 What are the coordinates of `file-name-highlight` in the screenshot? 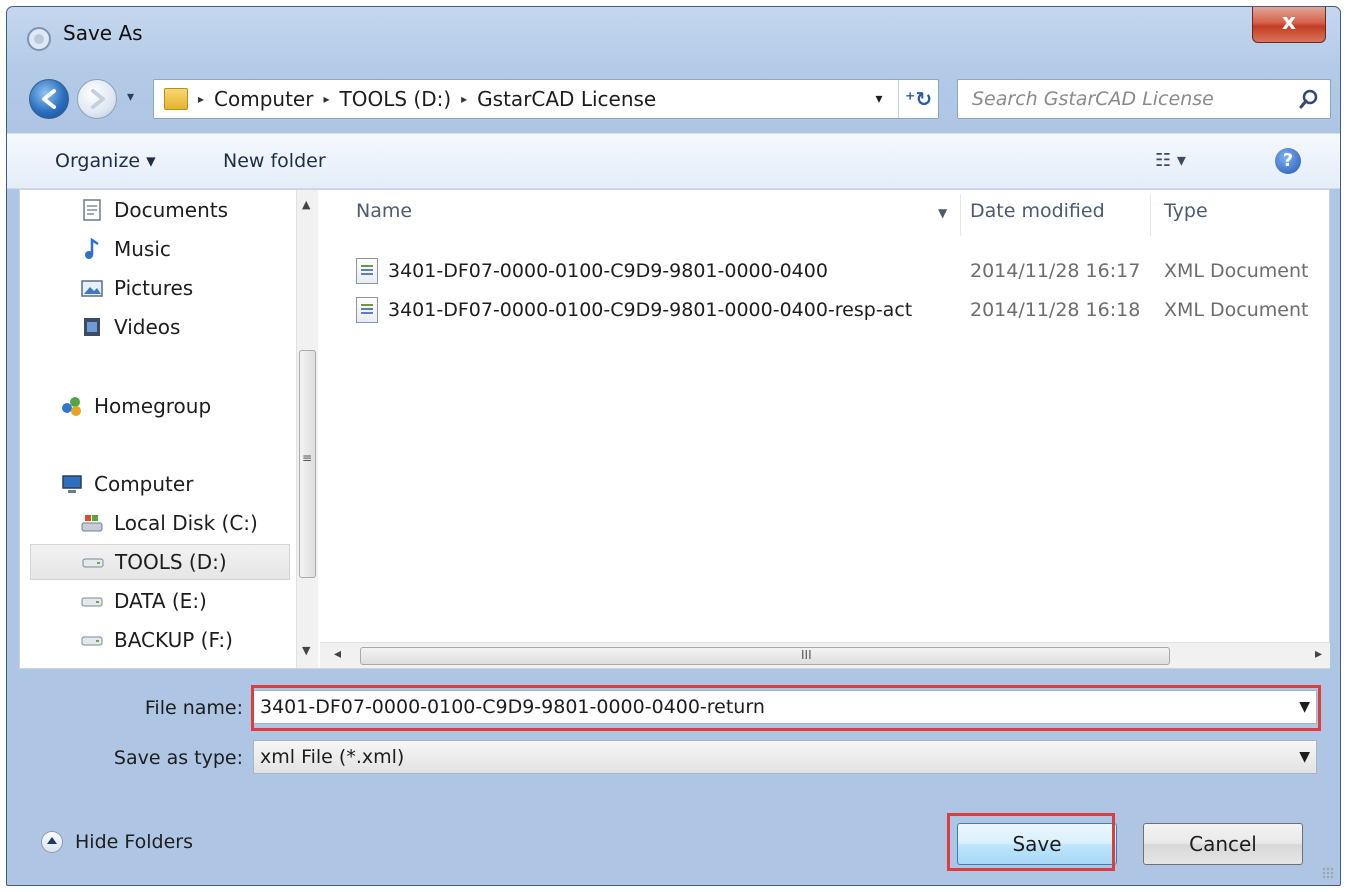 It's located at (786, 708).